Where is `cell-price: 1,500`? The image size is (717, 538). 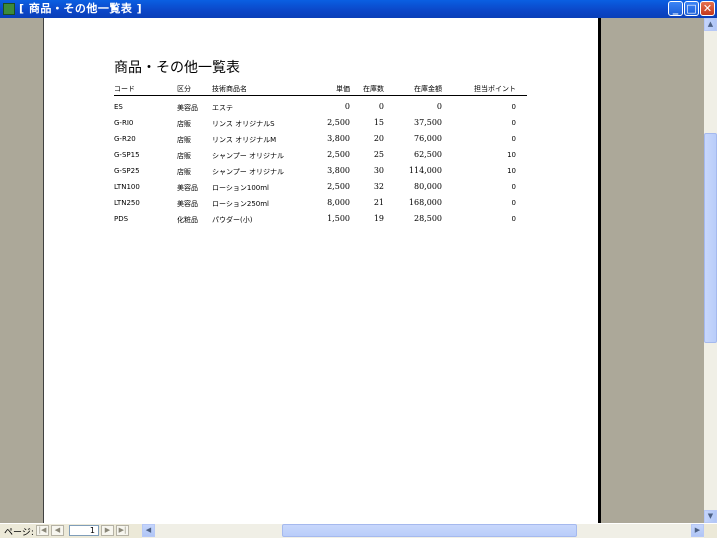
cell-price: 1,500 is located at coordinates (338, 218).